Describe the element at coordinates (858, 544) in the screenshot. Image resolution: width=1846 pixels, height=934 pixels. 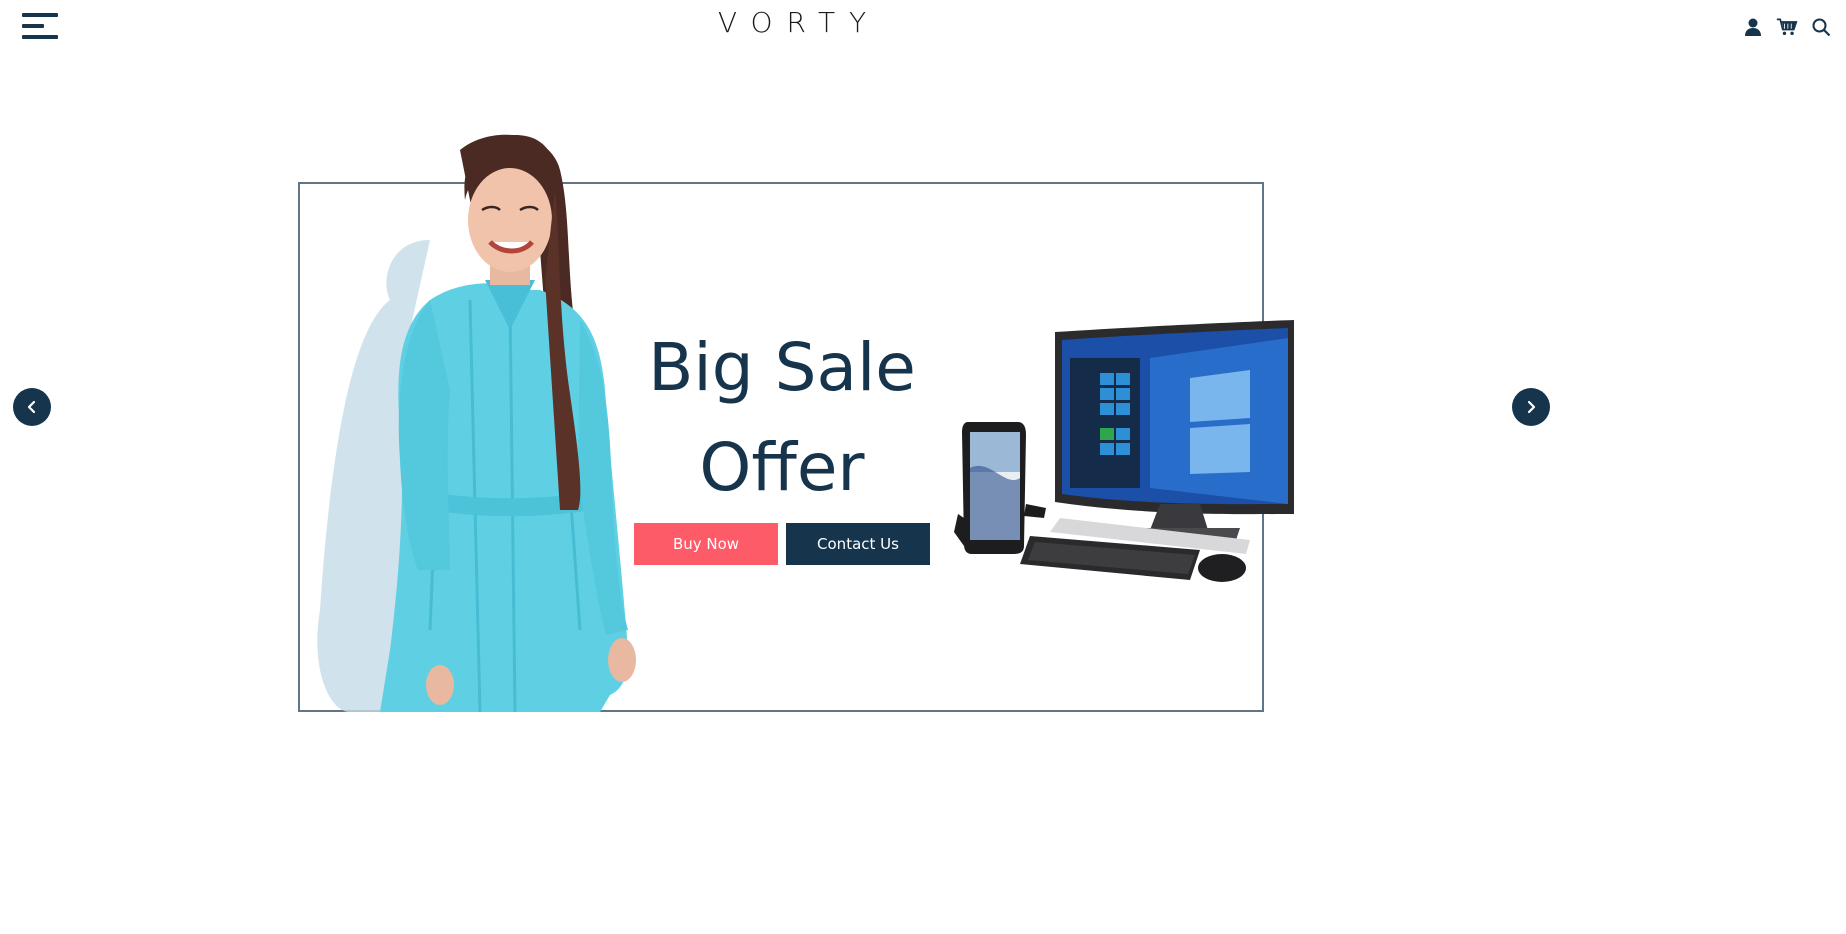
I see `contact-us-button: Contact Us` at that location.